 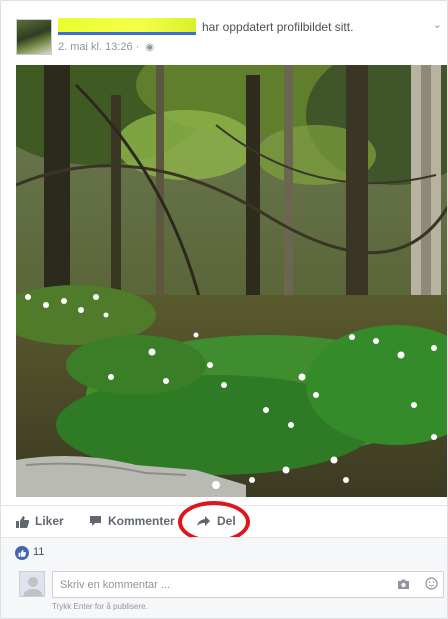 I want to click on like-label: Liker, so click(x=49, y=521).